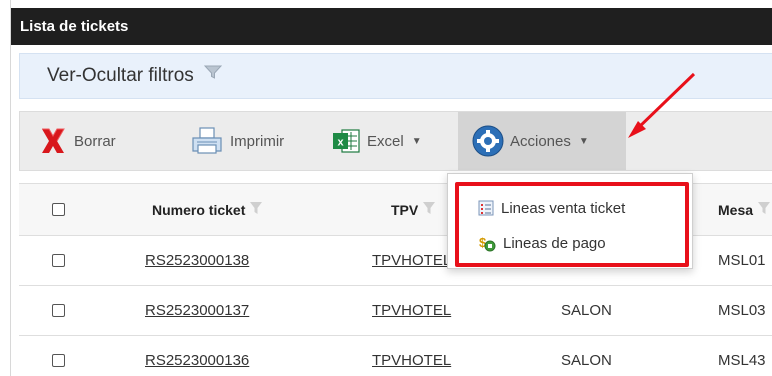  I want to click on payment-icon: $, so click(487, 243).